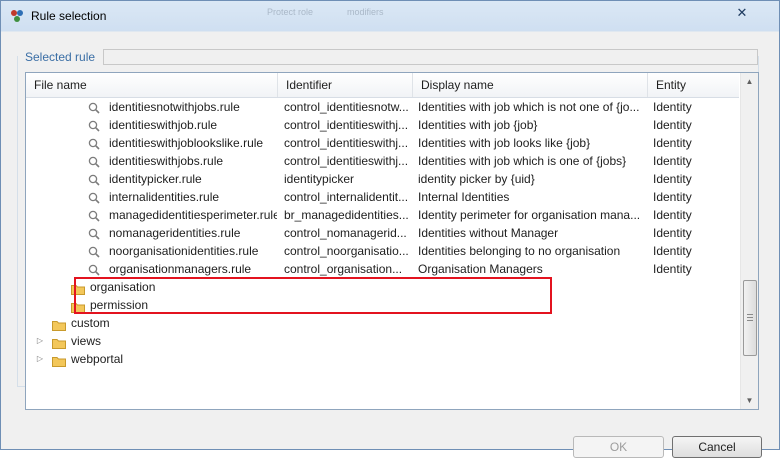  I want to click on folder-name: custom, so click(90, 323).